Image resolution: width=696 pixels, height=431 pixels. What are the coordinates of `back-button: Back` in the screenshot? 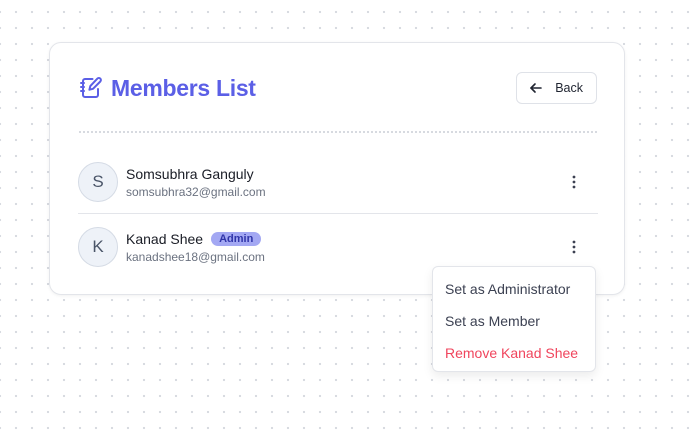 It's located at (556, 88).